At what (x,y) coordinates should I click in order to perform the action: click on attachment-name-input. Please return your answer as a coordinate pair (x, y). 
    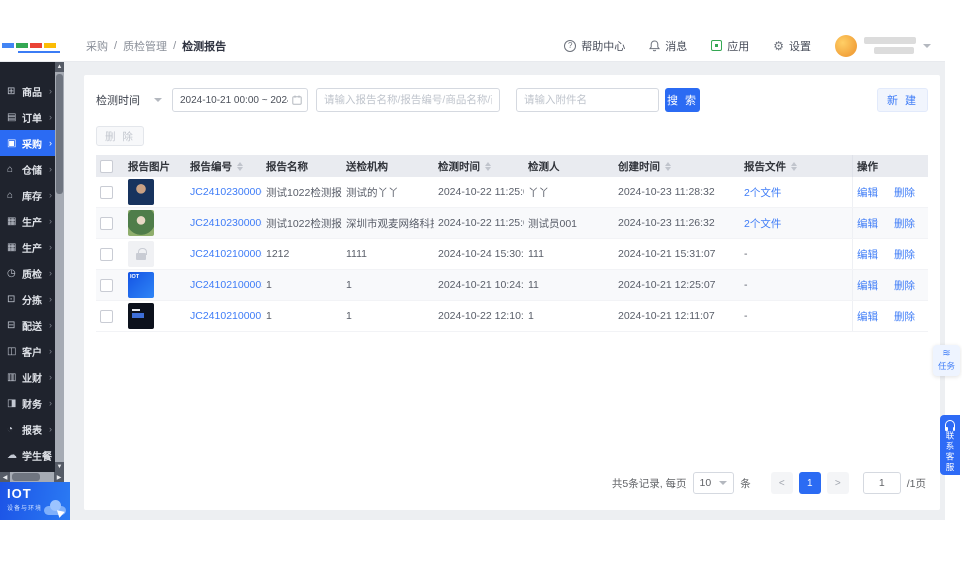
    Looking at the image, I should click on (587, 100).